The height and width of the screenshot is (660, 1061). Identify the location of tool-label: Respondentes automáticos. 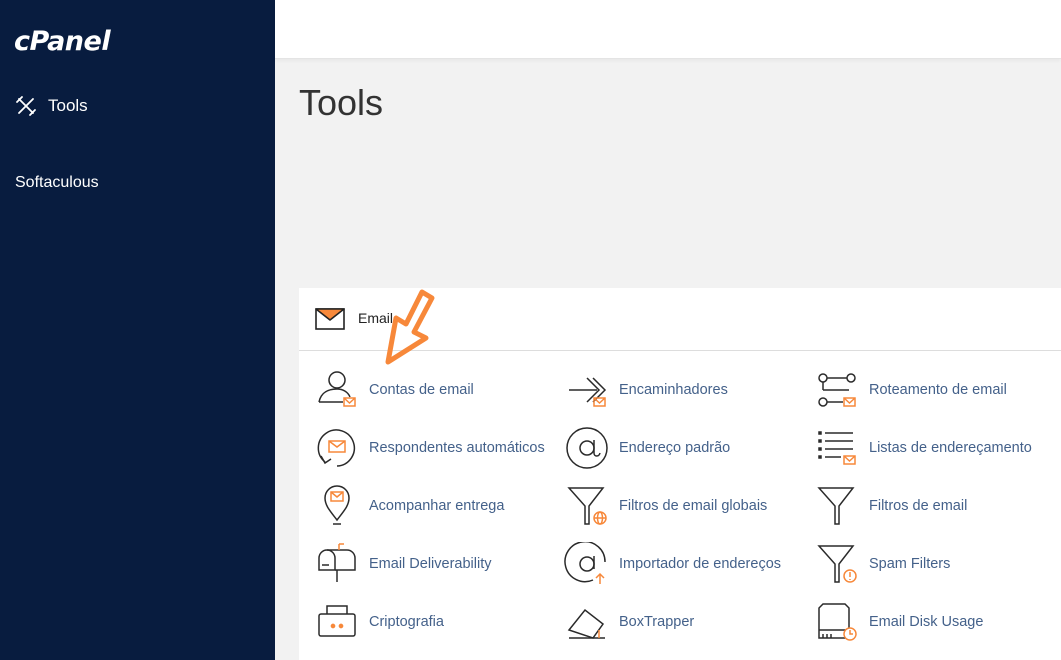
(457, 448).